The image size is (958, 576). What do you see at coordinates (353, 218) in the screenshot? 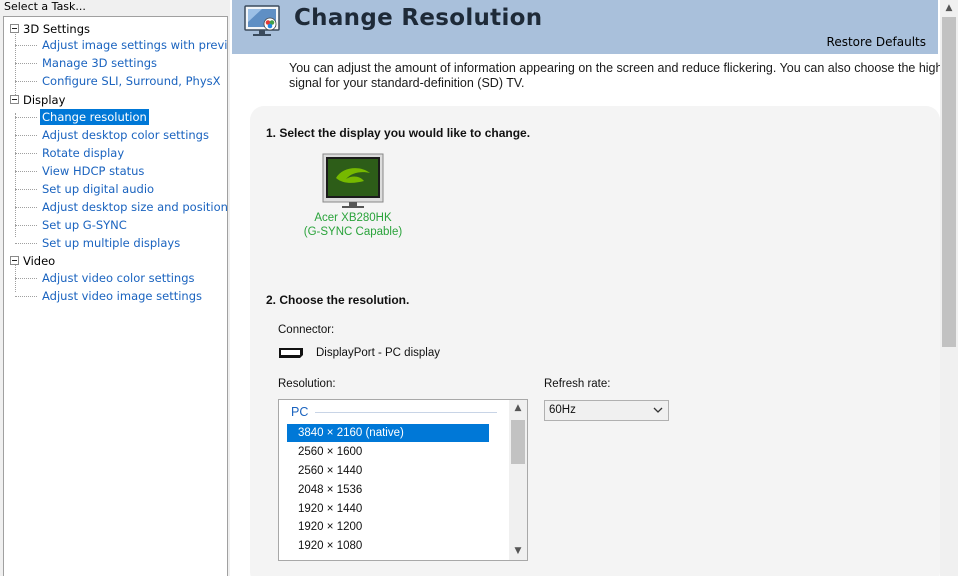
I see `display-model: Acer XB280HK` at bounding box center [353, 218].